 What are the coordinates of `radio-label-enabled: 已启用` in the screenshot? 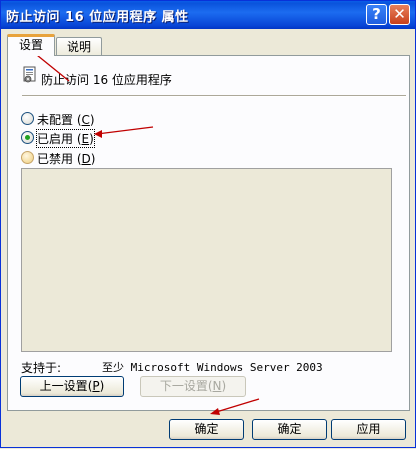 It's located at (55, 139).